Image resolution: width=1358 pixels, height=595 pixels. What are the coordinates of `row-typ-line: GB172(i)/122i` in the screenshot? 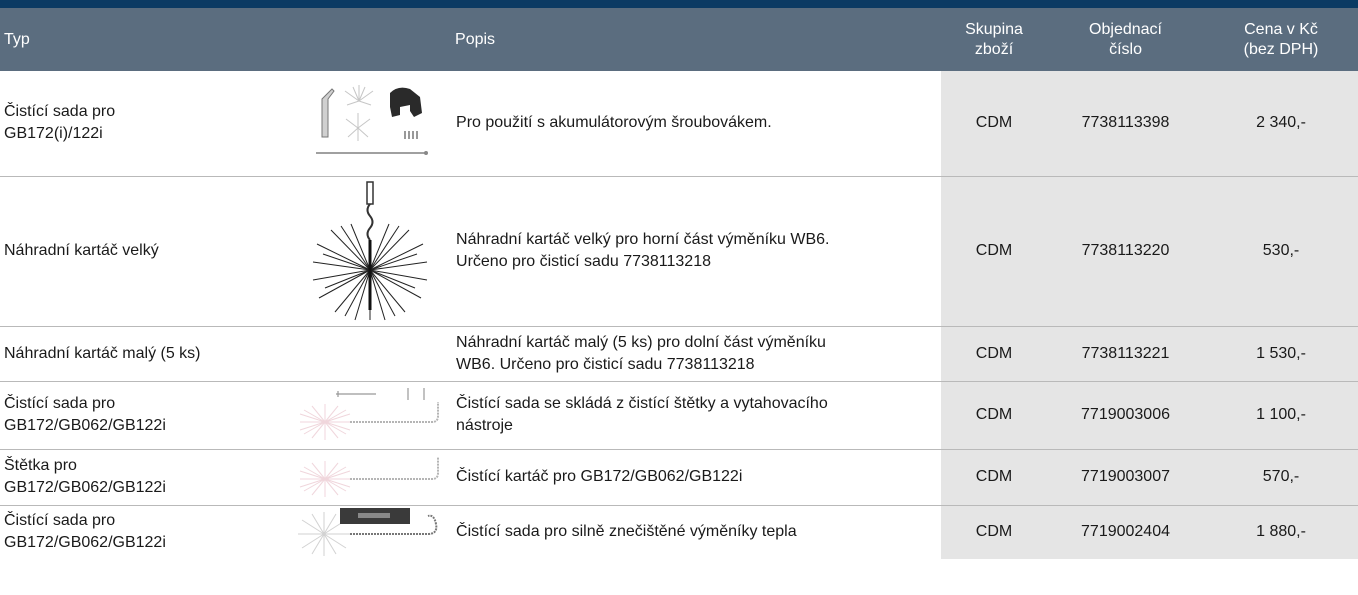 It's located at (53, 134).